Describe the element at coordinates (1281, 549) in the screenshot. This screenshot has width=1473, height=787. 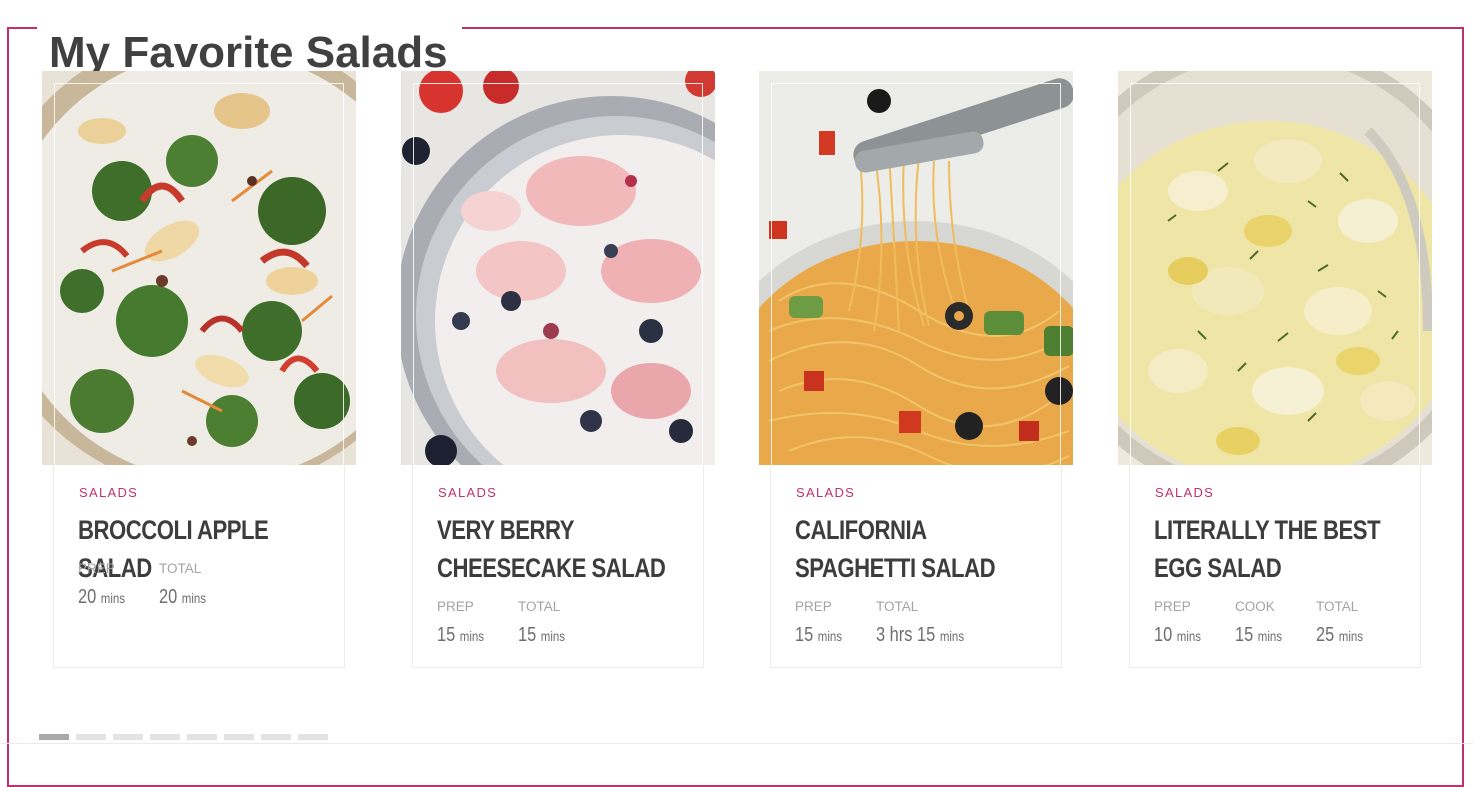
I see `recipe-title: LITERALLY THE BEST EGG SALAD` at that location.